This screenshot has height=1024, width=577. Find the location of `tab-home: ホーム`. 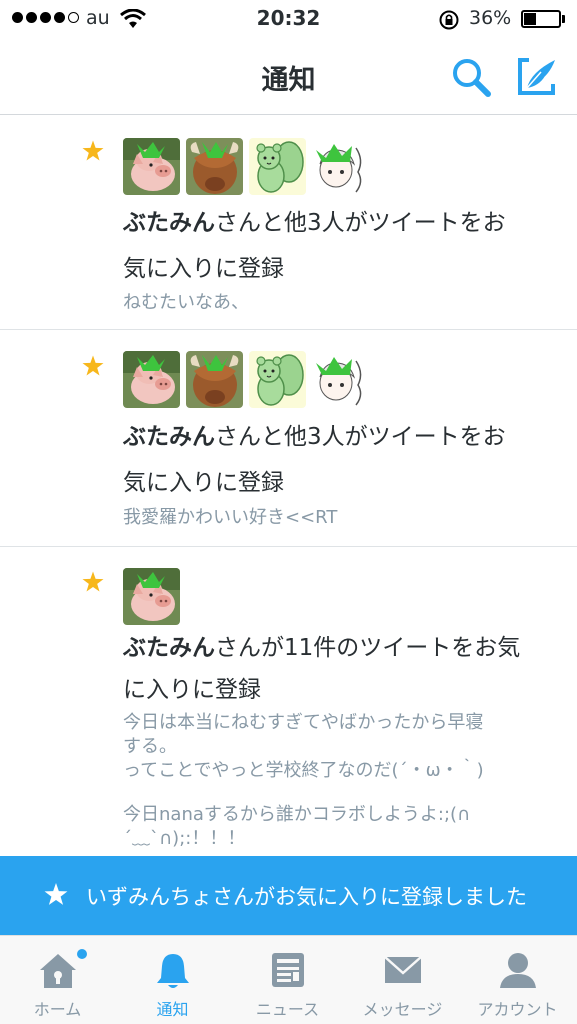

tab-home: ホーム is located at coordinates (57, 980).